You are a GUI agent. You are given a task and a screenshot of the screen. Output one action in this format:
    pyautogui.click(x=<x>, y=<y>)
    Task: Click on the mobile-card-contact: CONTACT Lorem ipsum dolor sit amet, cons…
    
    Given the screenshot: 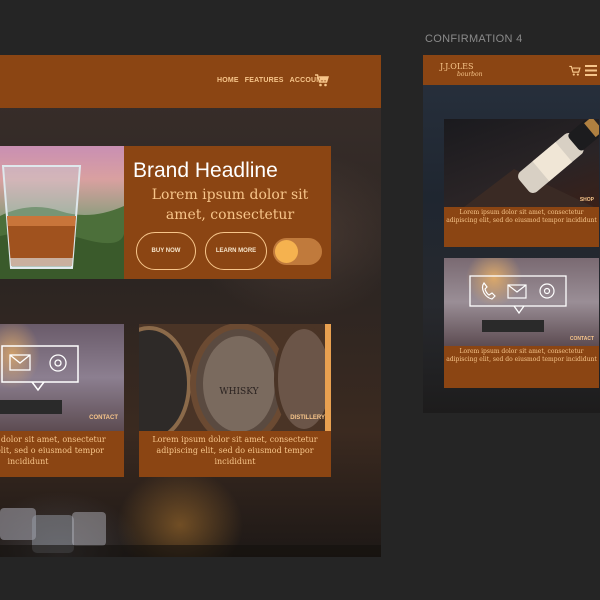 What is the action you would take?
    pyautogui.click(x=521, y=323)
    